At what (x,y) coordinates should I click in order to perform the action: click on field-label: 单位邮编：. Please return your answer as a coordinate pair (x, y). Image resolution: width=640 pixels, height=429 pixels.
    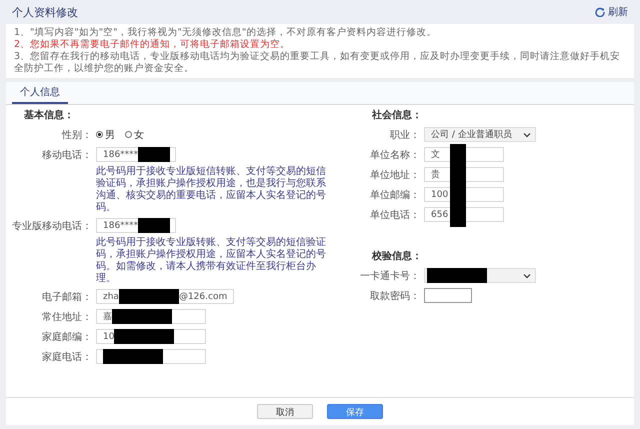
    Looking at the image, I should click on (394, 195).